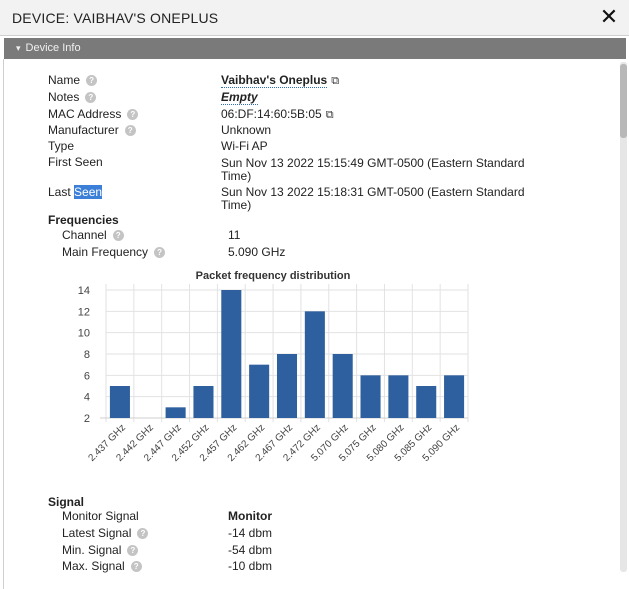 This screenshot has height=589, width=629. I want to click on name-label: Name, so click(64, 80).